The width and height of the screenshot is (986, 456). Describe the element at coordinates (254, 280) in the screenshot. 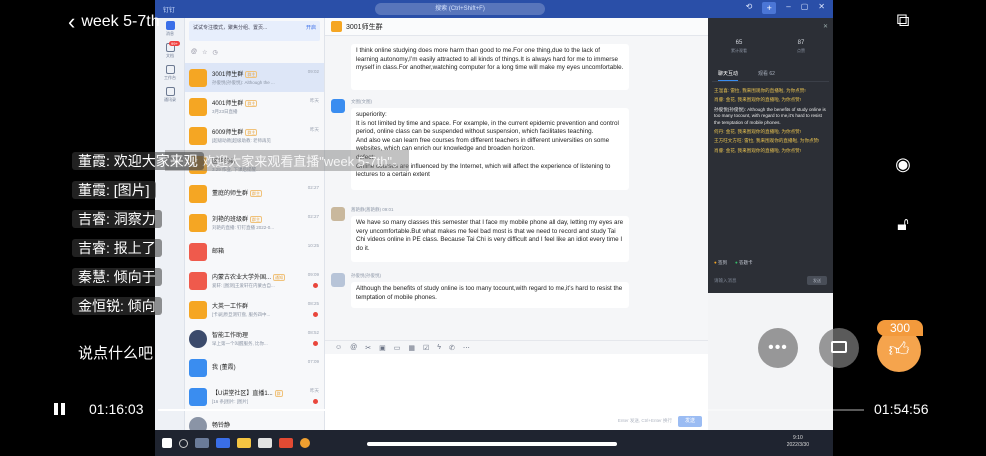

I see `conversation-item: 内蒙古农业大学外国... 通知 爱轩: [图测]王爱轩在内蒙古自... 09:09` at that location.